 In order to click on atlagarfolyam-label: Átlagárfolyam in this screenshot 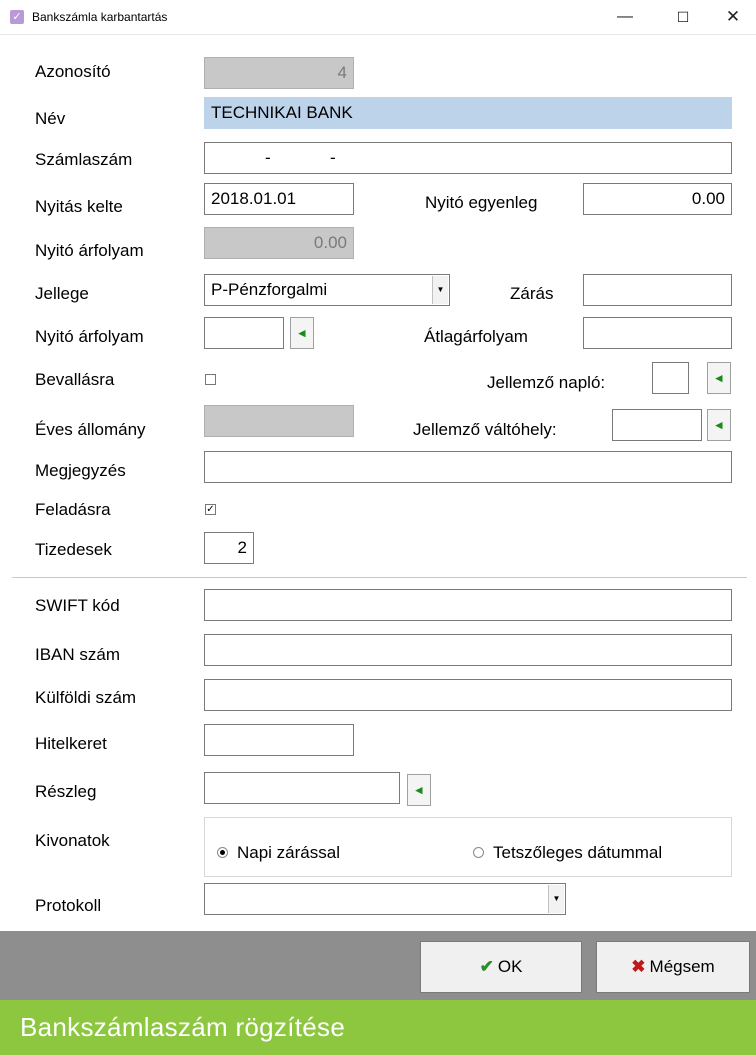, I will do `click(476, 336)`.